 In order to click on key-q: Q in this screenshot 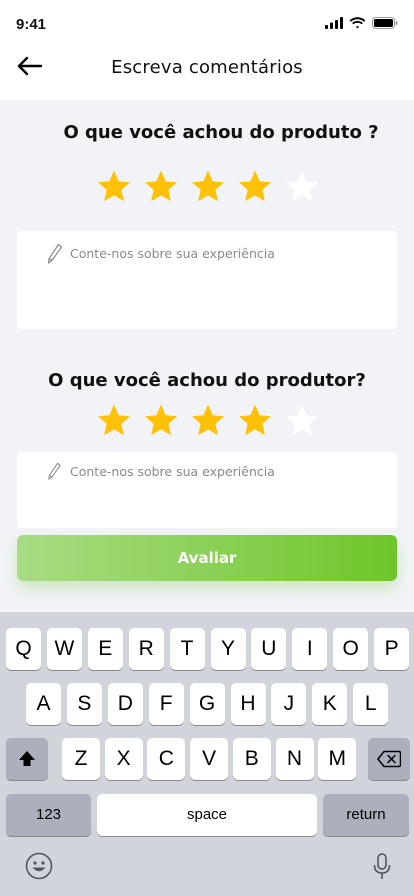, I will do `click(23, 649)`.